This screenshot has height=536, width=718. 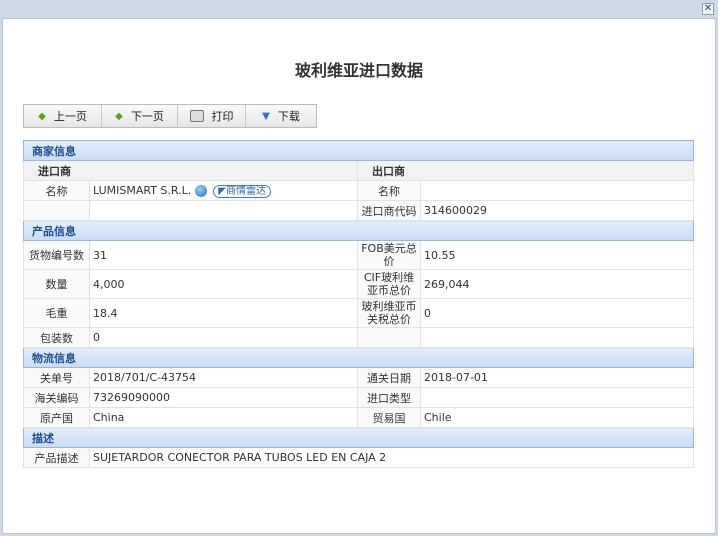 What do you see at coordinates (196, 116) in the screenshot?
I see `printer-icon` at bounding box center [196, 116].